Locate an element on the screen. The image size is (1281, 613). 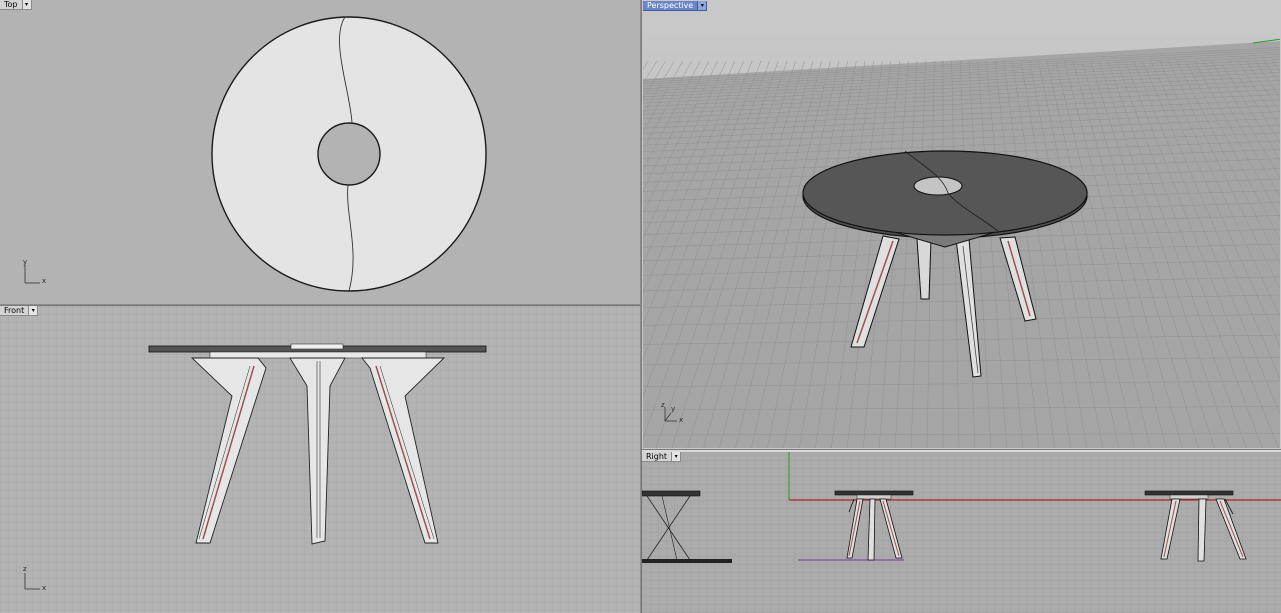
viewport-title-top: Top is located at coordinates (11, 5).